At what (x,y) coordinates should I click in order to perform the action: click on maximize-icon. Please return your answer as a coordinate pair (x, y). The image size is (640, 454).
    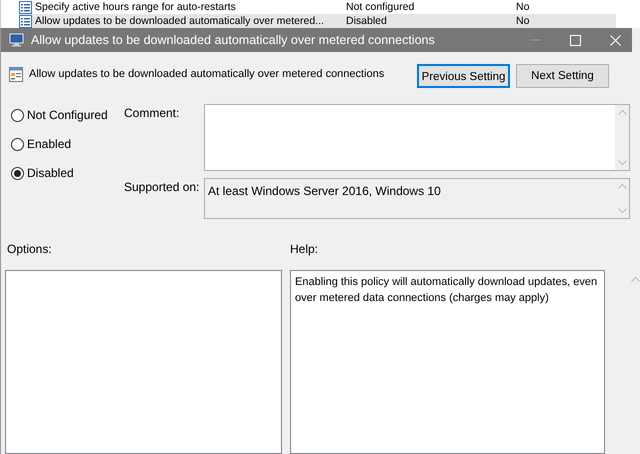
    Looking at the image, I should click on (575, 40).